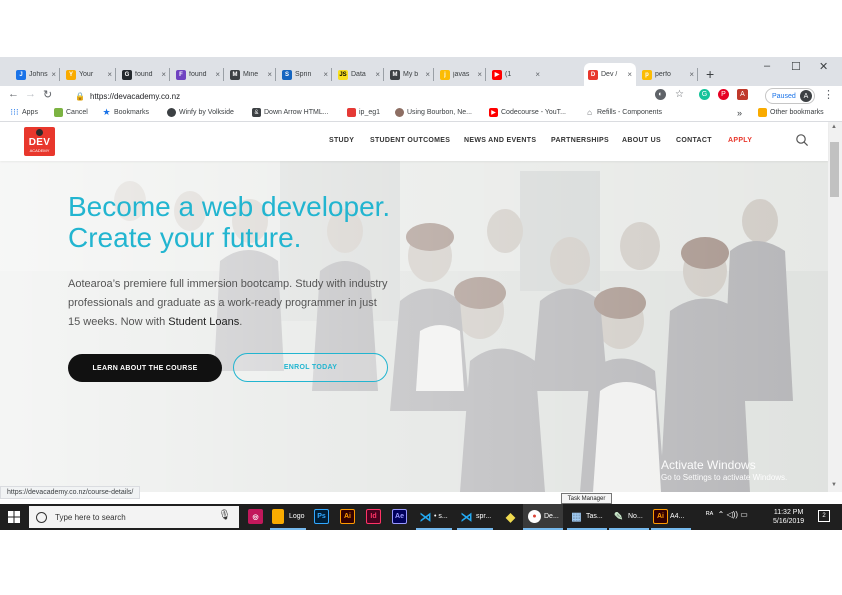  I want to click on bookmark-bookmarks: ★ Bookmarks, so click(125, 112).